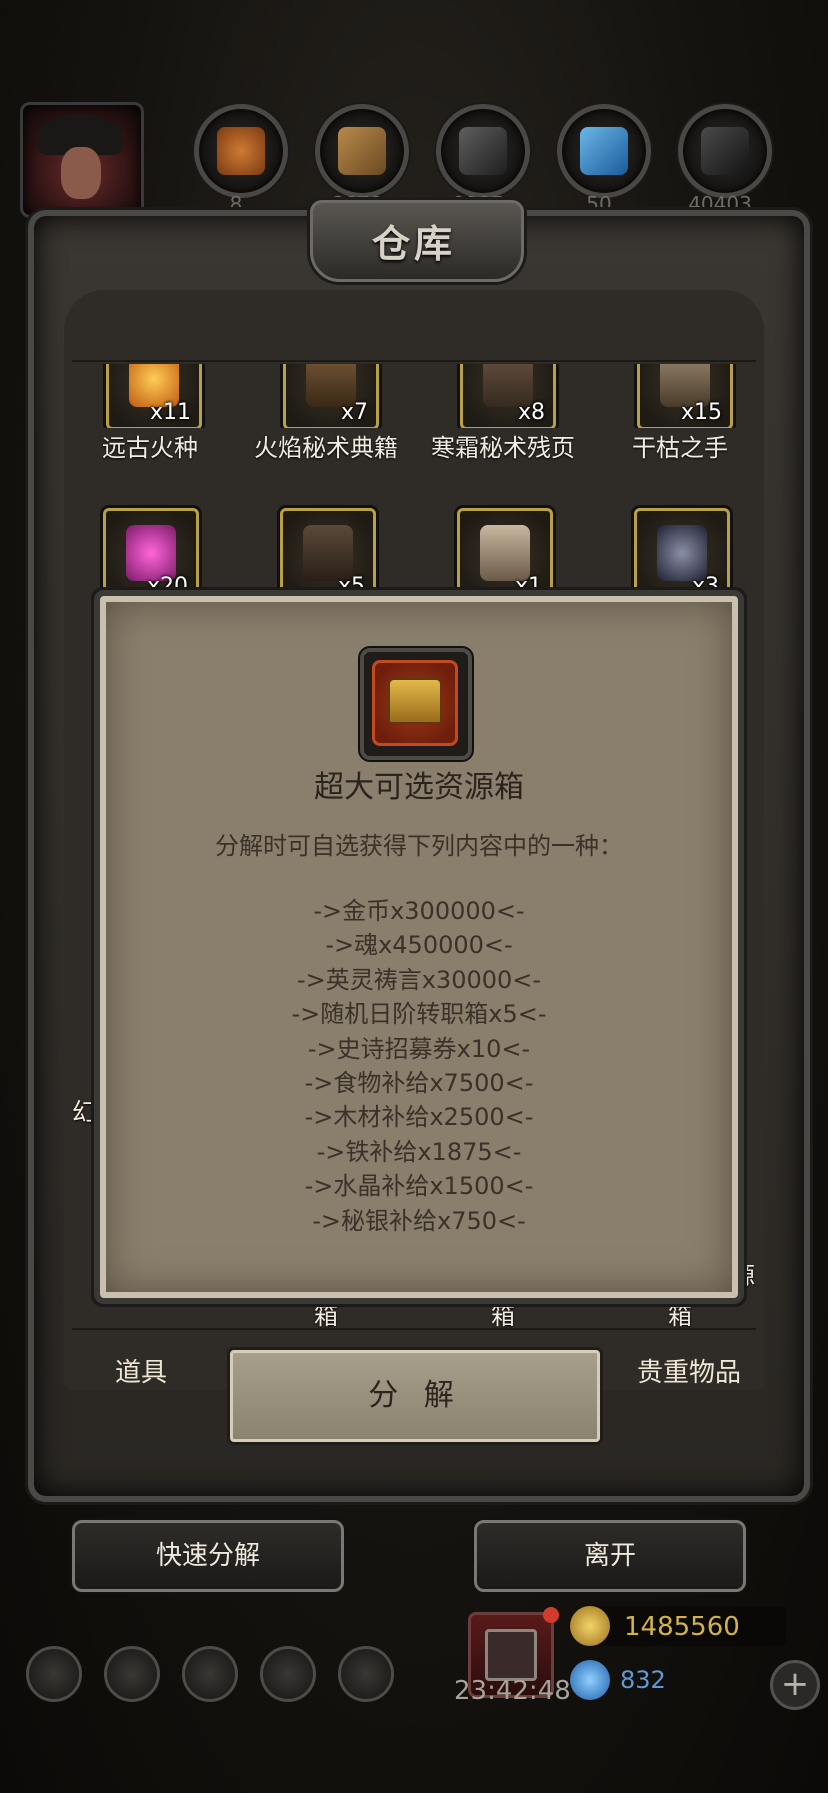  I want to click on dialog-description: 分解时可自选获得下列内容中的一种：, so click(419, 846).